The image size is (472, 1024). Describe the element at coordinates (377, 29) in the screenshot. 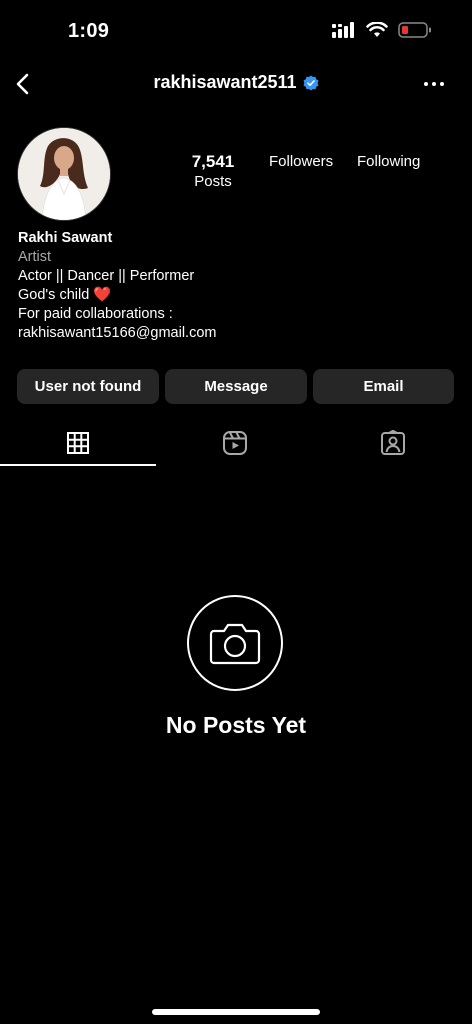

I see `wifi-icon` at that location.